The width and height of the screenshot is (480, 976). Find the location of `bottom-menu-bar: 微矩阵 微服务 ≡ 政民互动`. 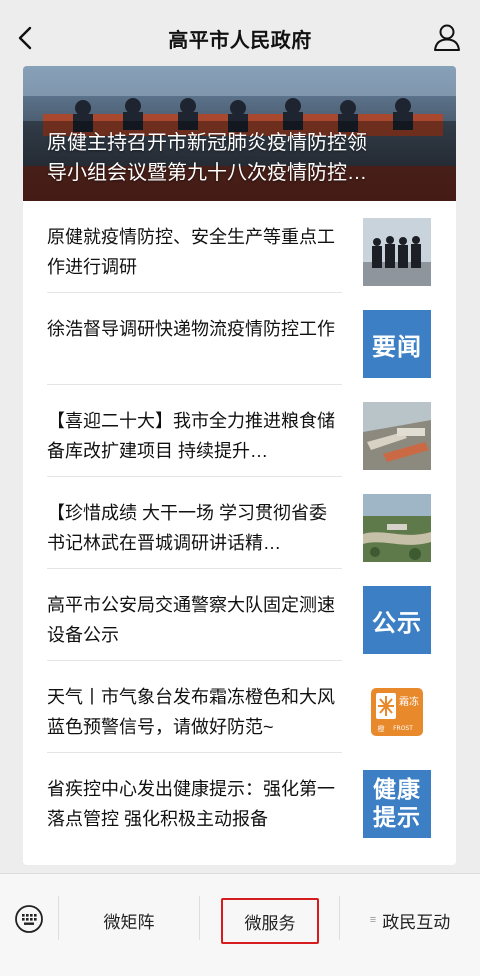

bottom-menu-bar: 微矩阵 微服务 ≡ 政民互动 is located at coordinates (240, 924).